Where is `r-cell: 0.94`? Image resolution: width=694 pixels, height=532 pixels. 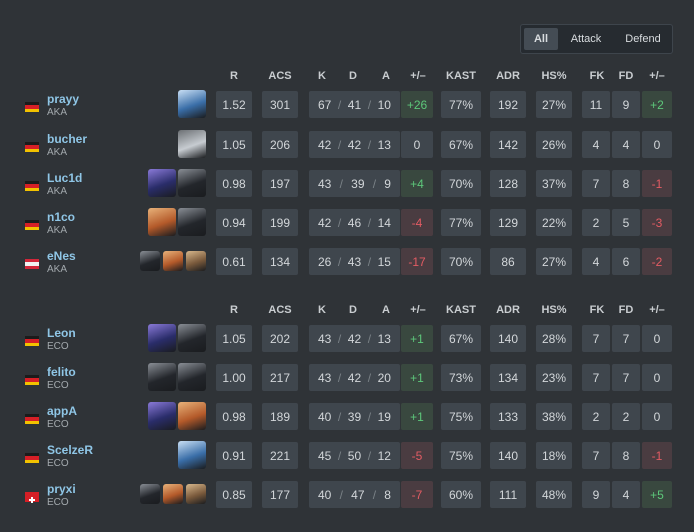 r-cell: 0.94 is located at coordinates (234, 222).